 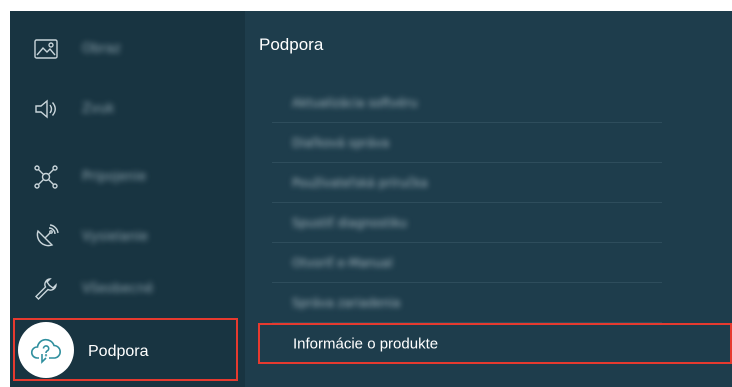 I want to click on list-item-label: Správa zariadenia, so click(x=346, y=302).